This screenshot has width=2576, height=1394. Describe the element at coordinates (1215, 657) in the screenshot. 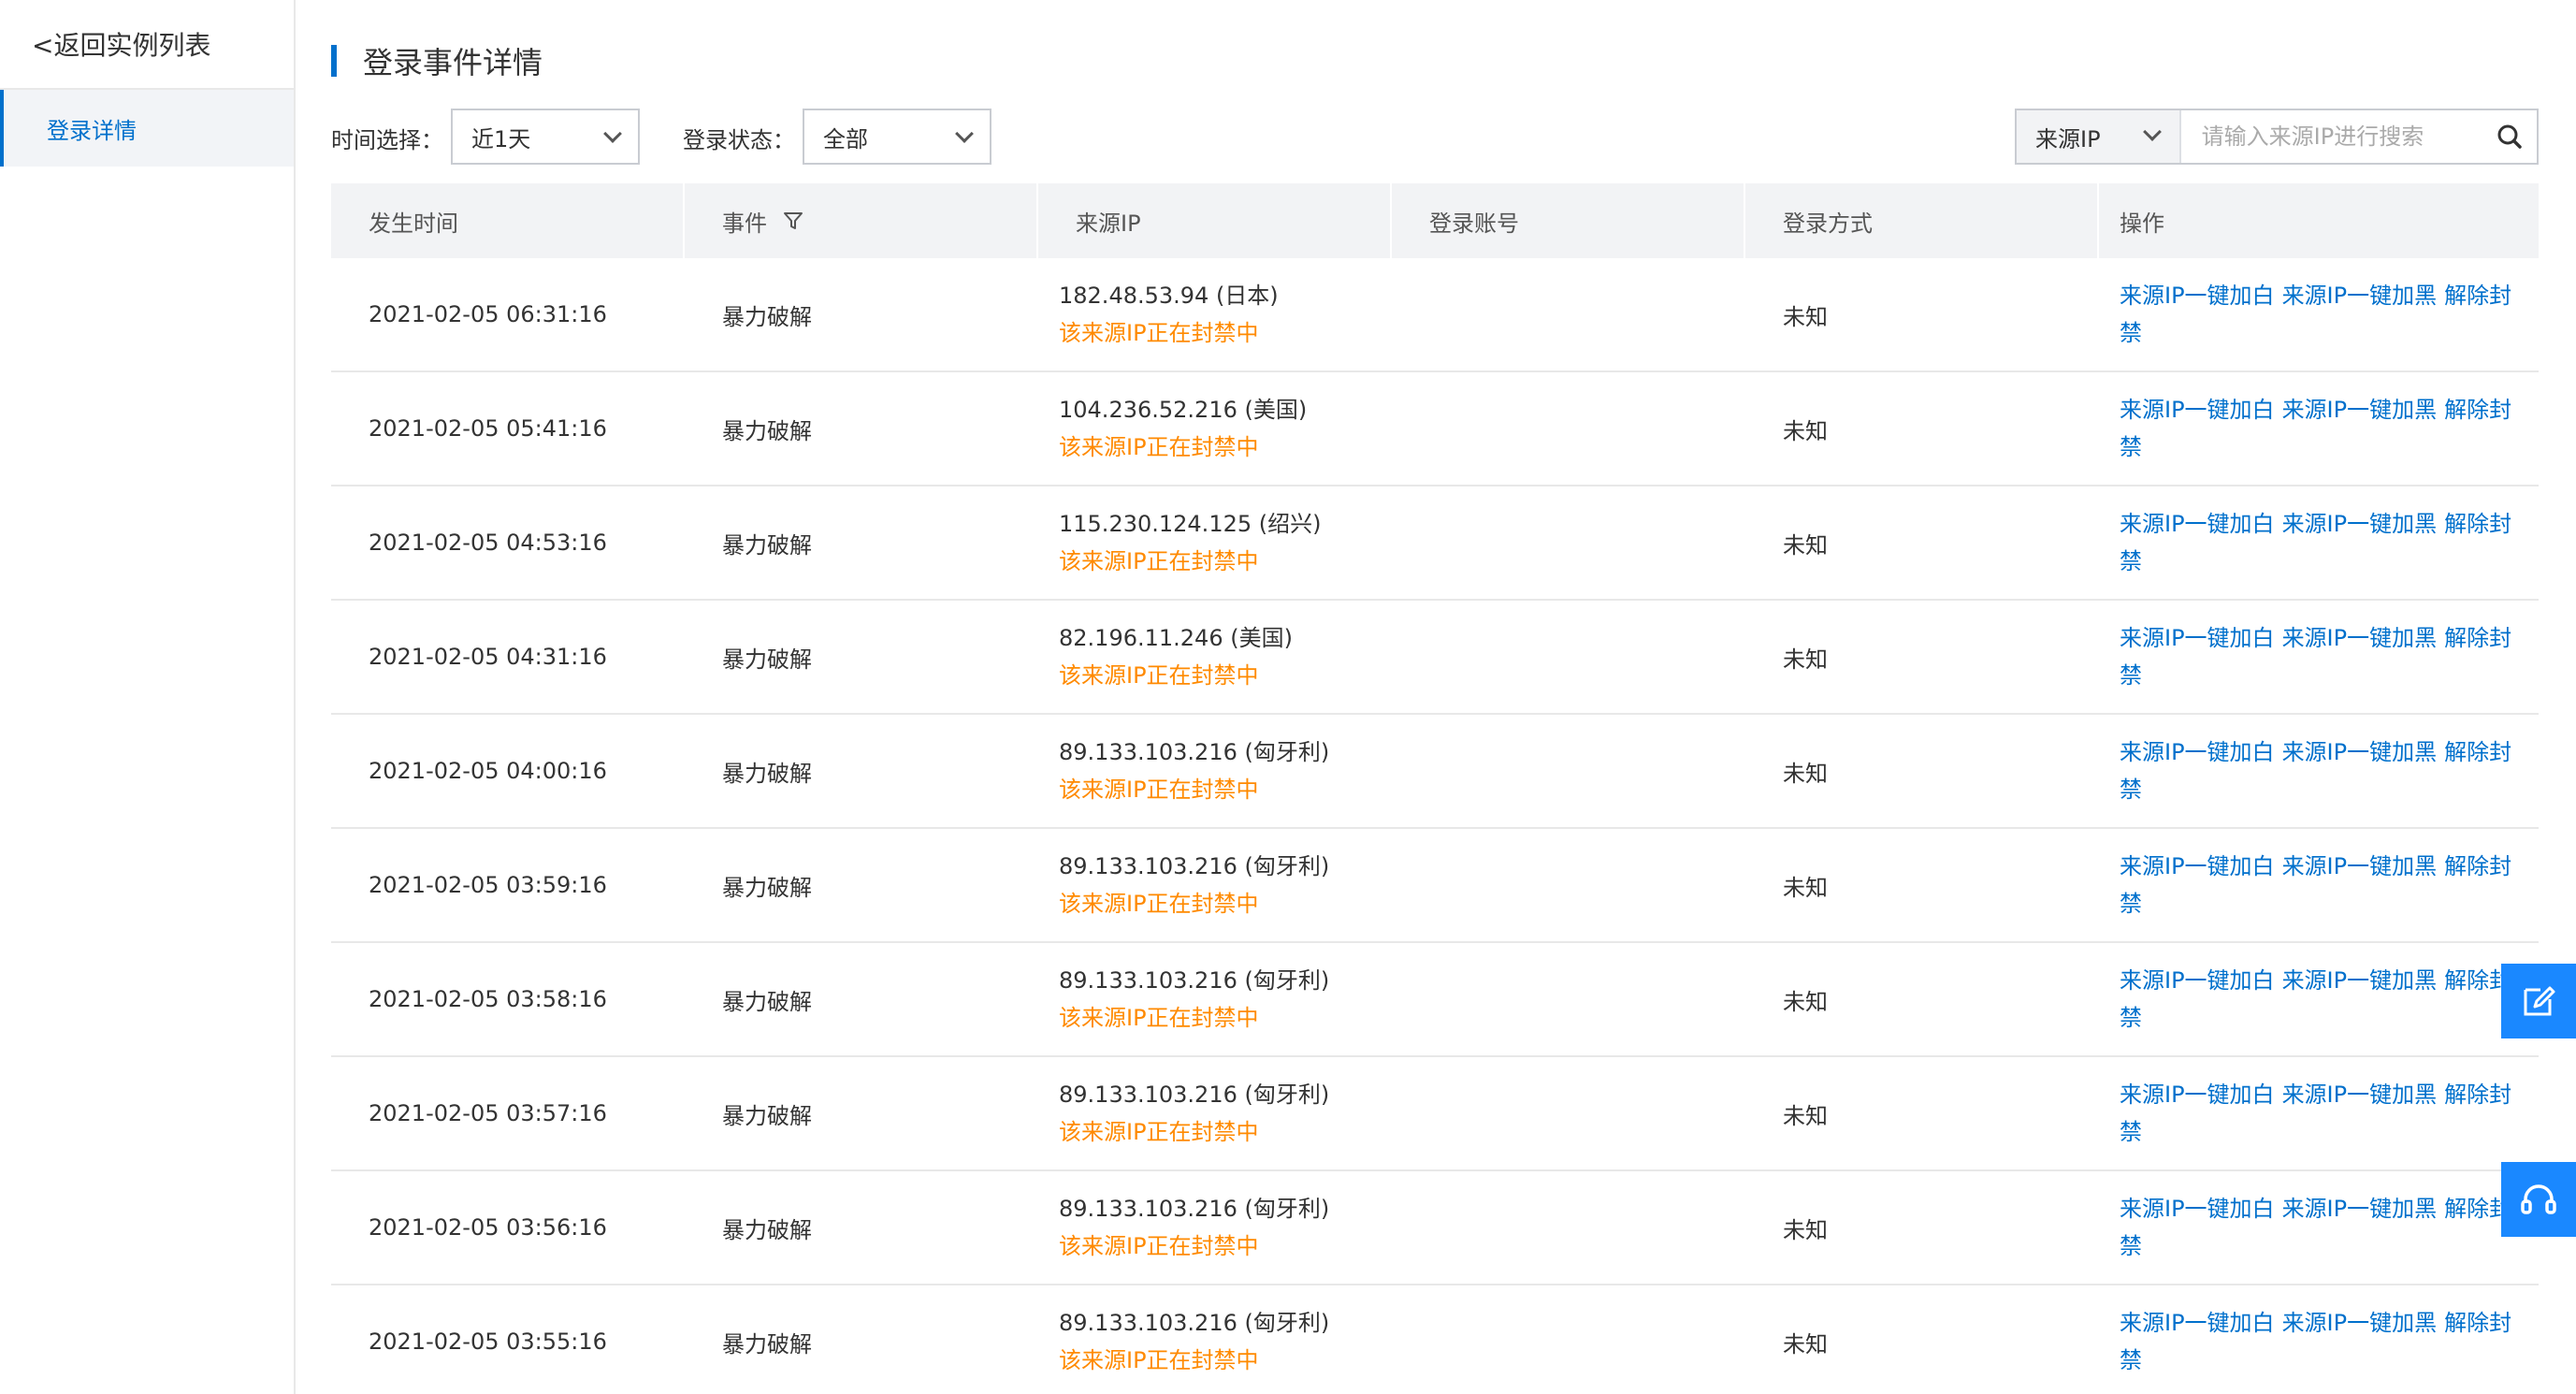

I see `cell-source-ip: 82.196.11.246 (美国) 该来源IP正在封禁中` at that location.